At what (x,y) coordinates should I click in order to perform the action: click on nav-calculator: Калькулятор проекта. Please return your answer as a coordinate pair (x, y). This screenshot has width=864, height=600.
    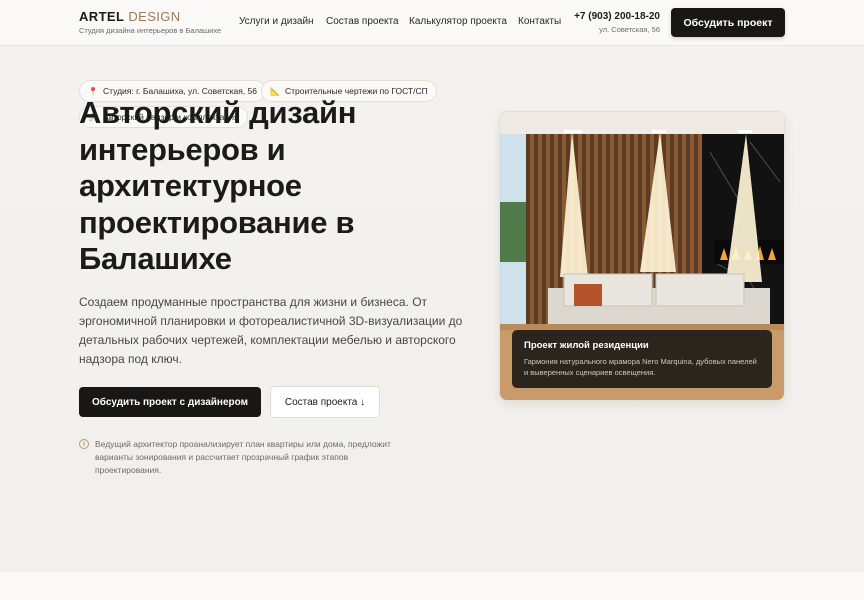
    Looking at the image, I should click on (458, 21).